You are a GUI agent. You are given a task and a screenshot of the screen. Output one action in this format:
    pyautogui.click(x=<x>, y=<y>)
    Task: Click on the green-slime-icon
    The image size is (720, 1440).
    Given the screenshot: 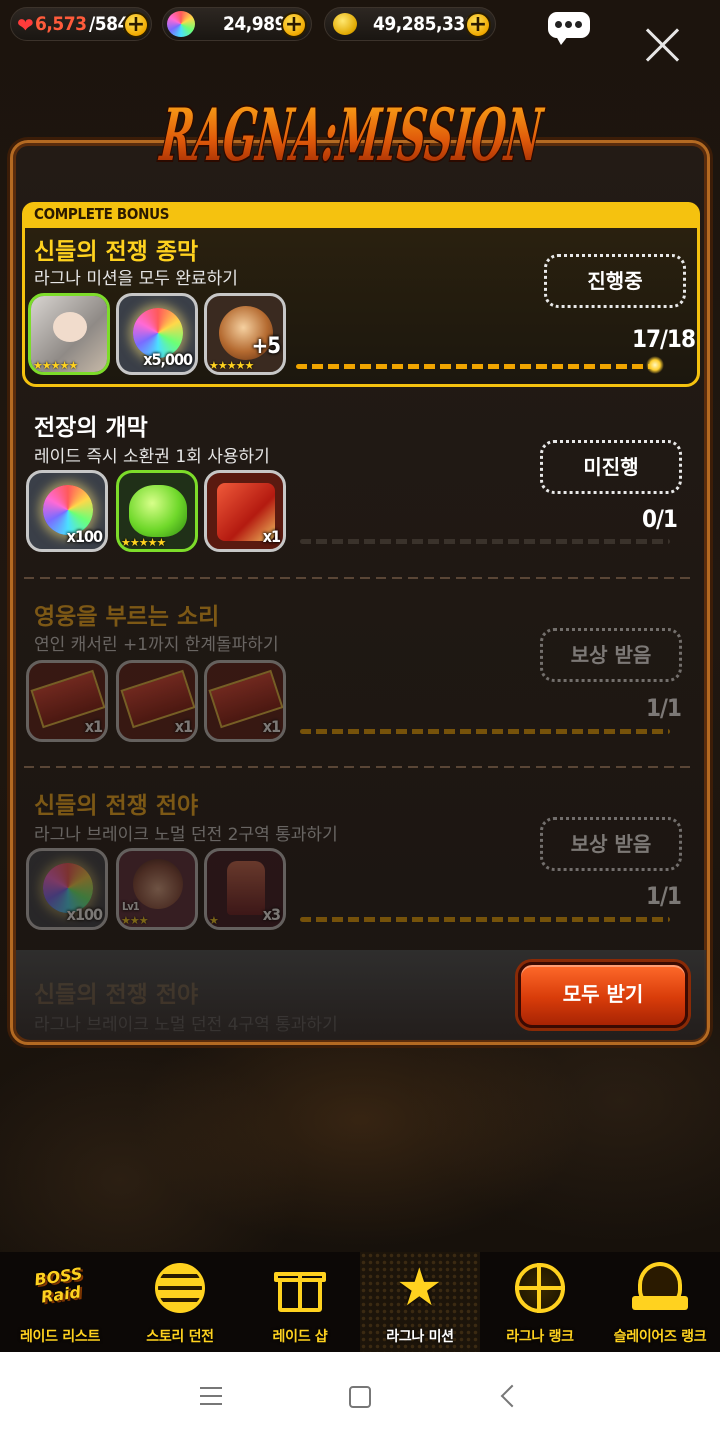 What is the action you would take?
    pyautogui.click(x=158, y=511)
    